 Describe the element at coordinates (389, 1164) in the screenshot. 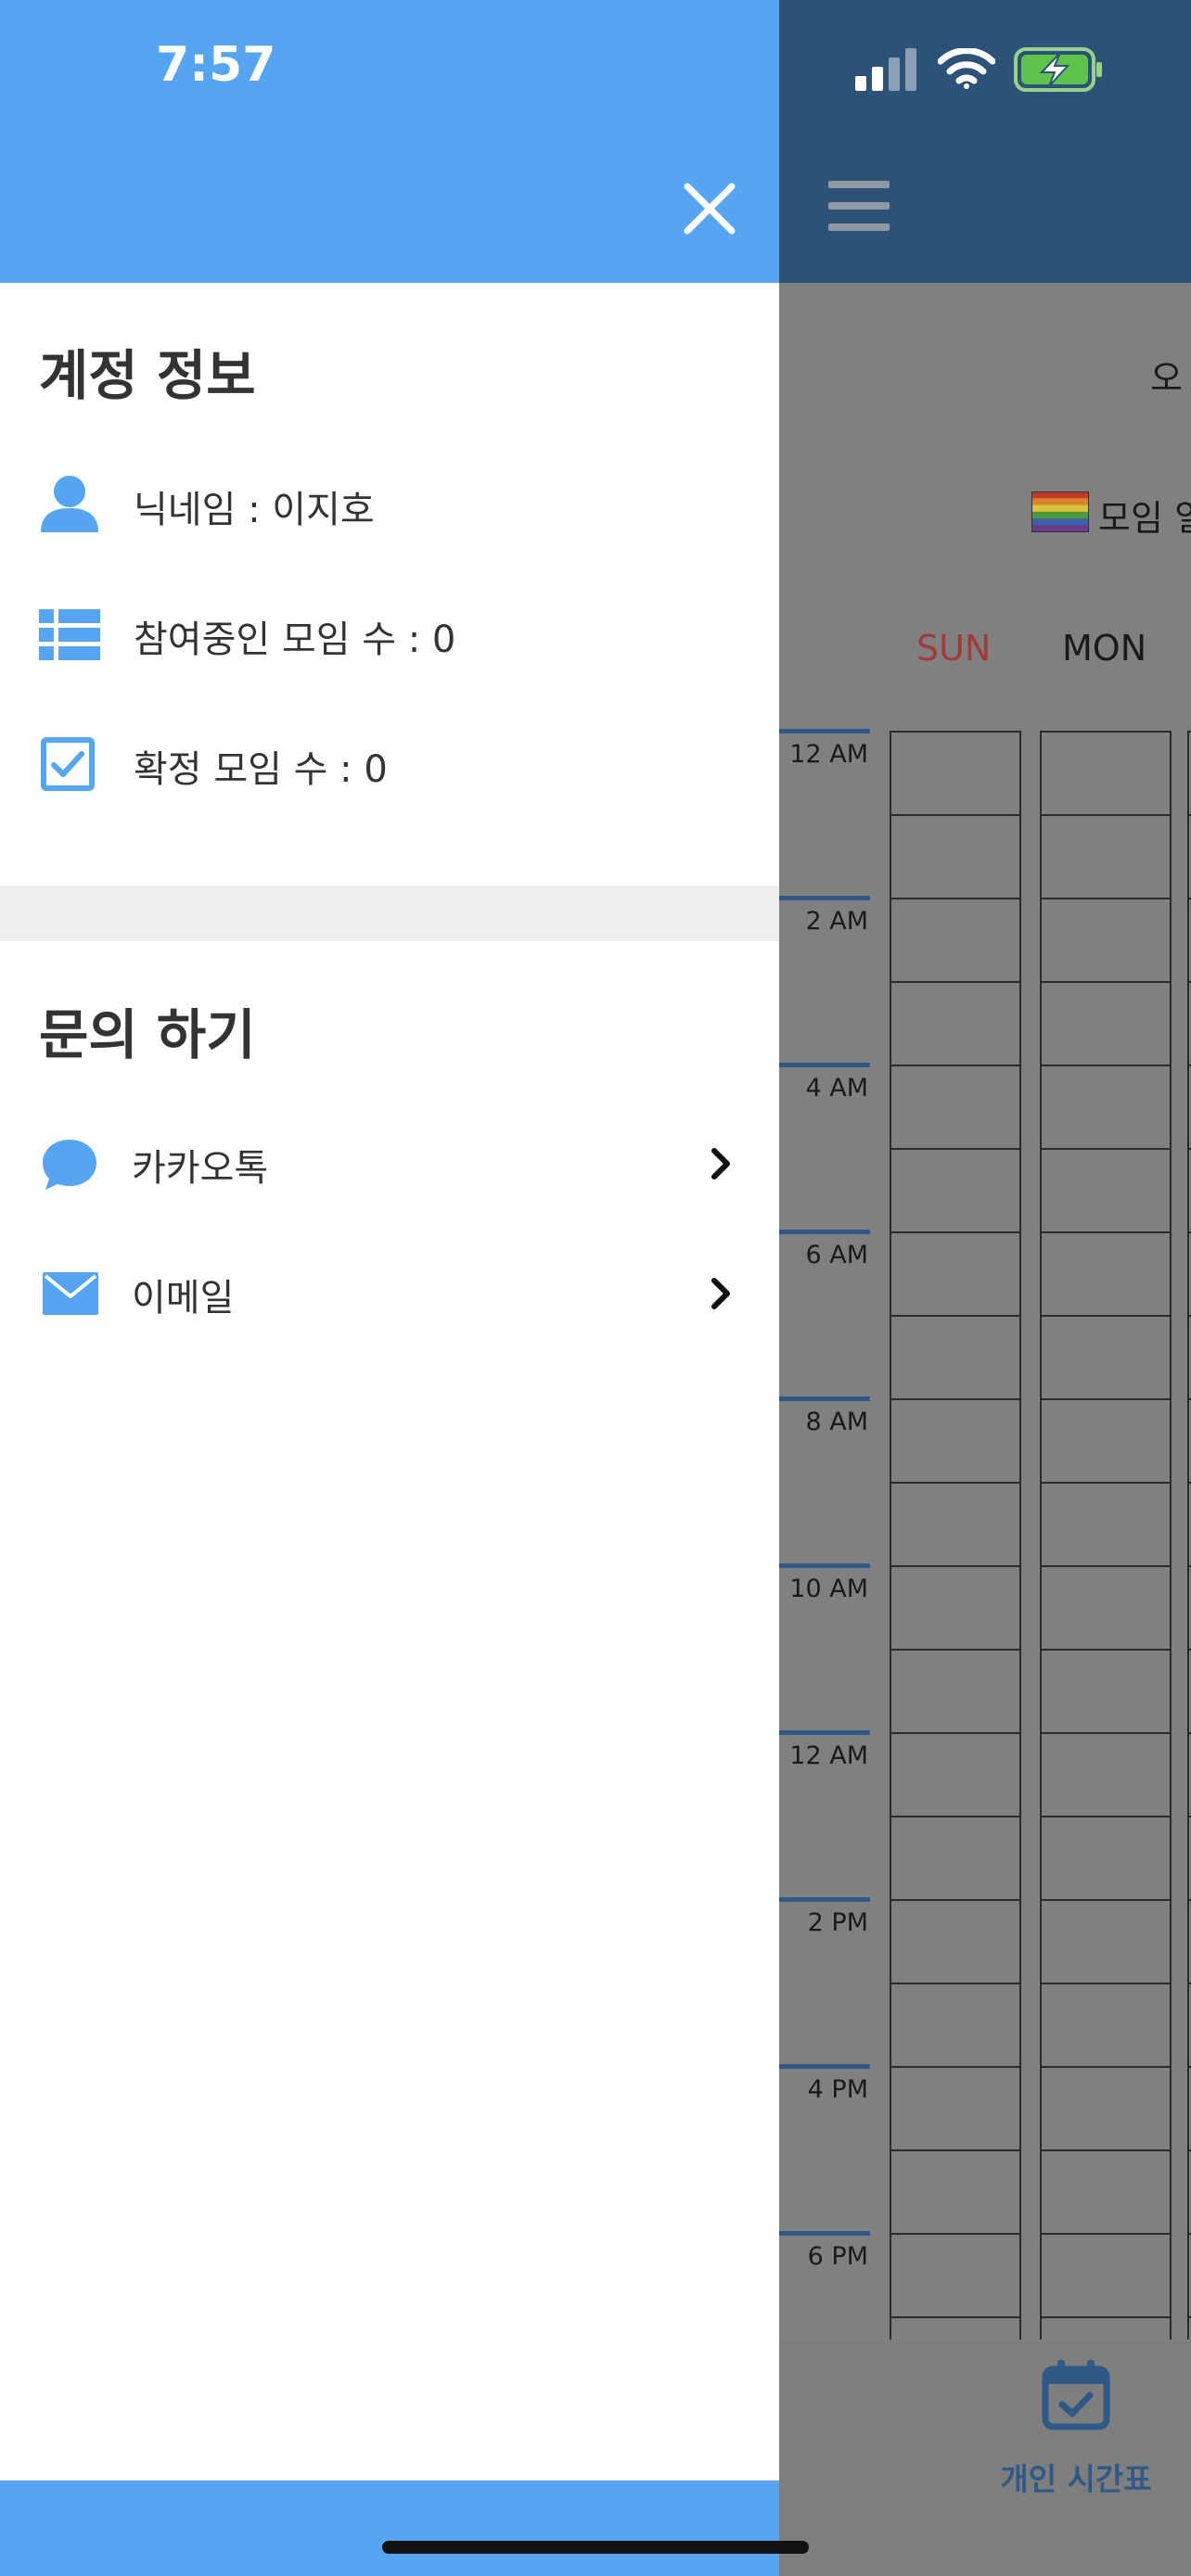

I see `kakaotalk-item: 카카오톡` at that location.